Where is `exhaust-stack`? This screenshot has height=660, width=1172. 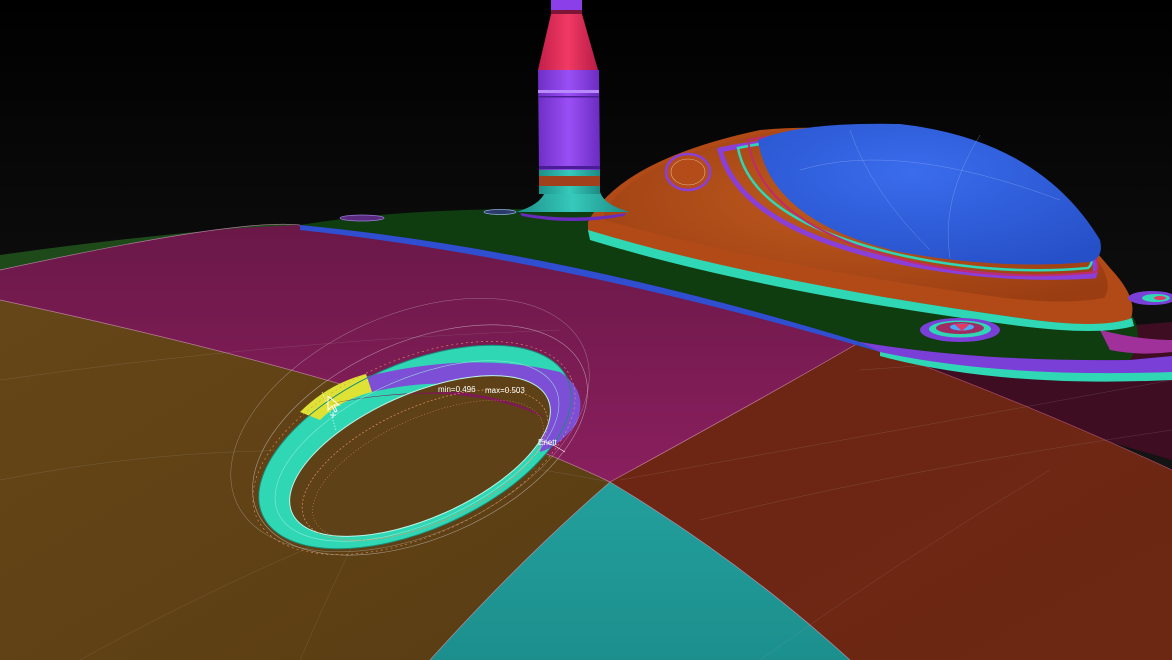
exhaust-stack is located at coordinates (573, 110).